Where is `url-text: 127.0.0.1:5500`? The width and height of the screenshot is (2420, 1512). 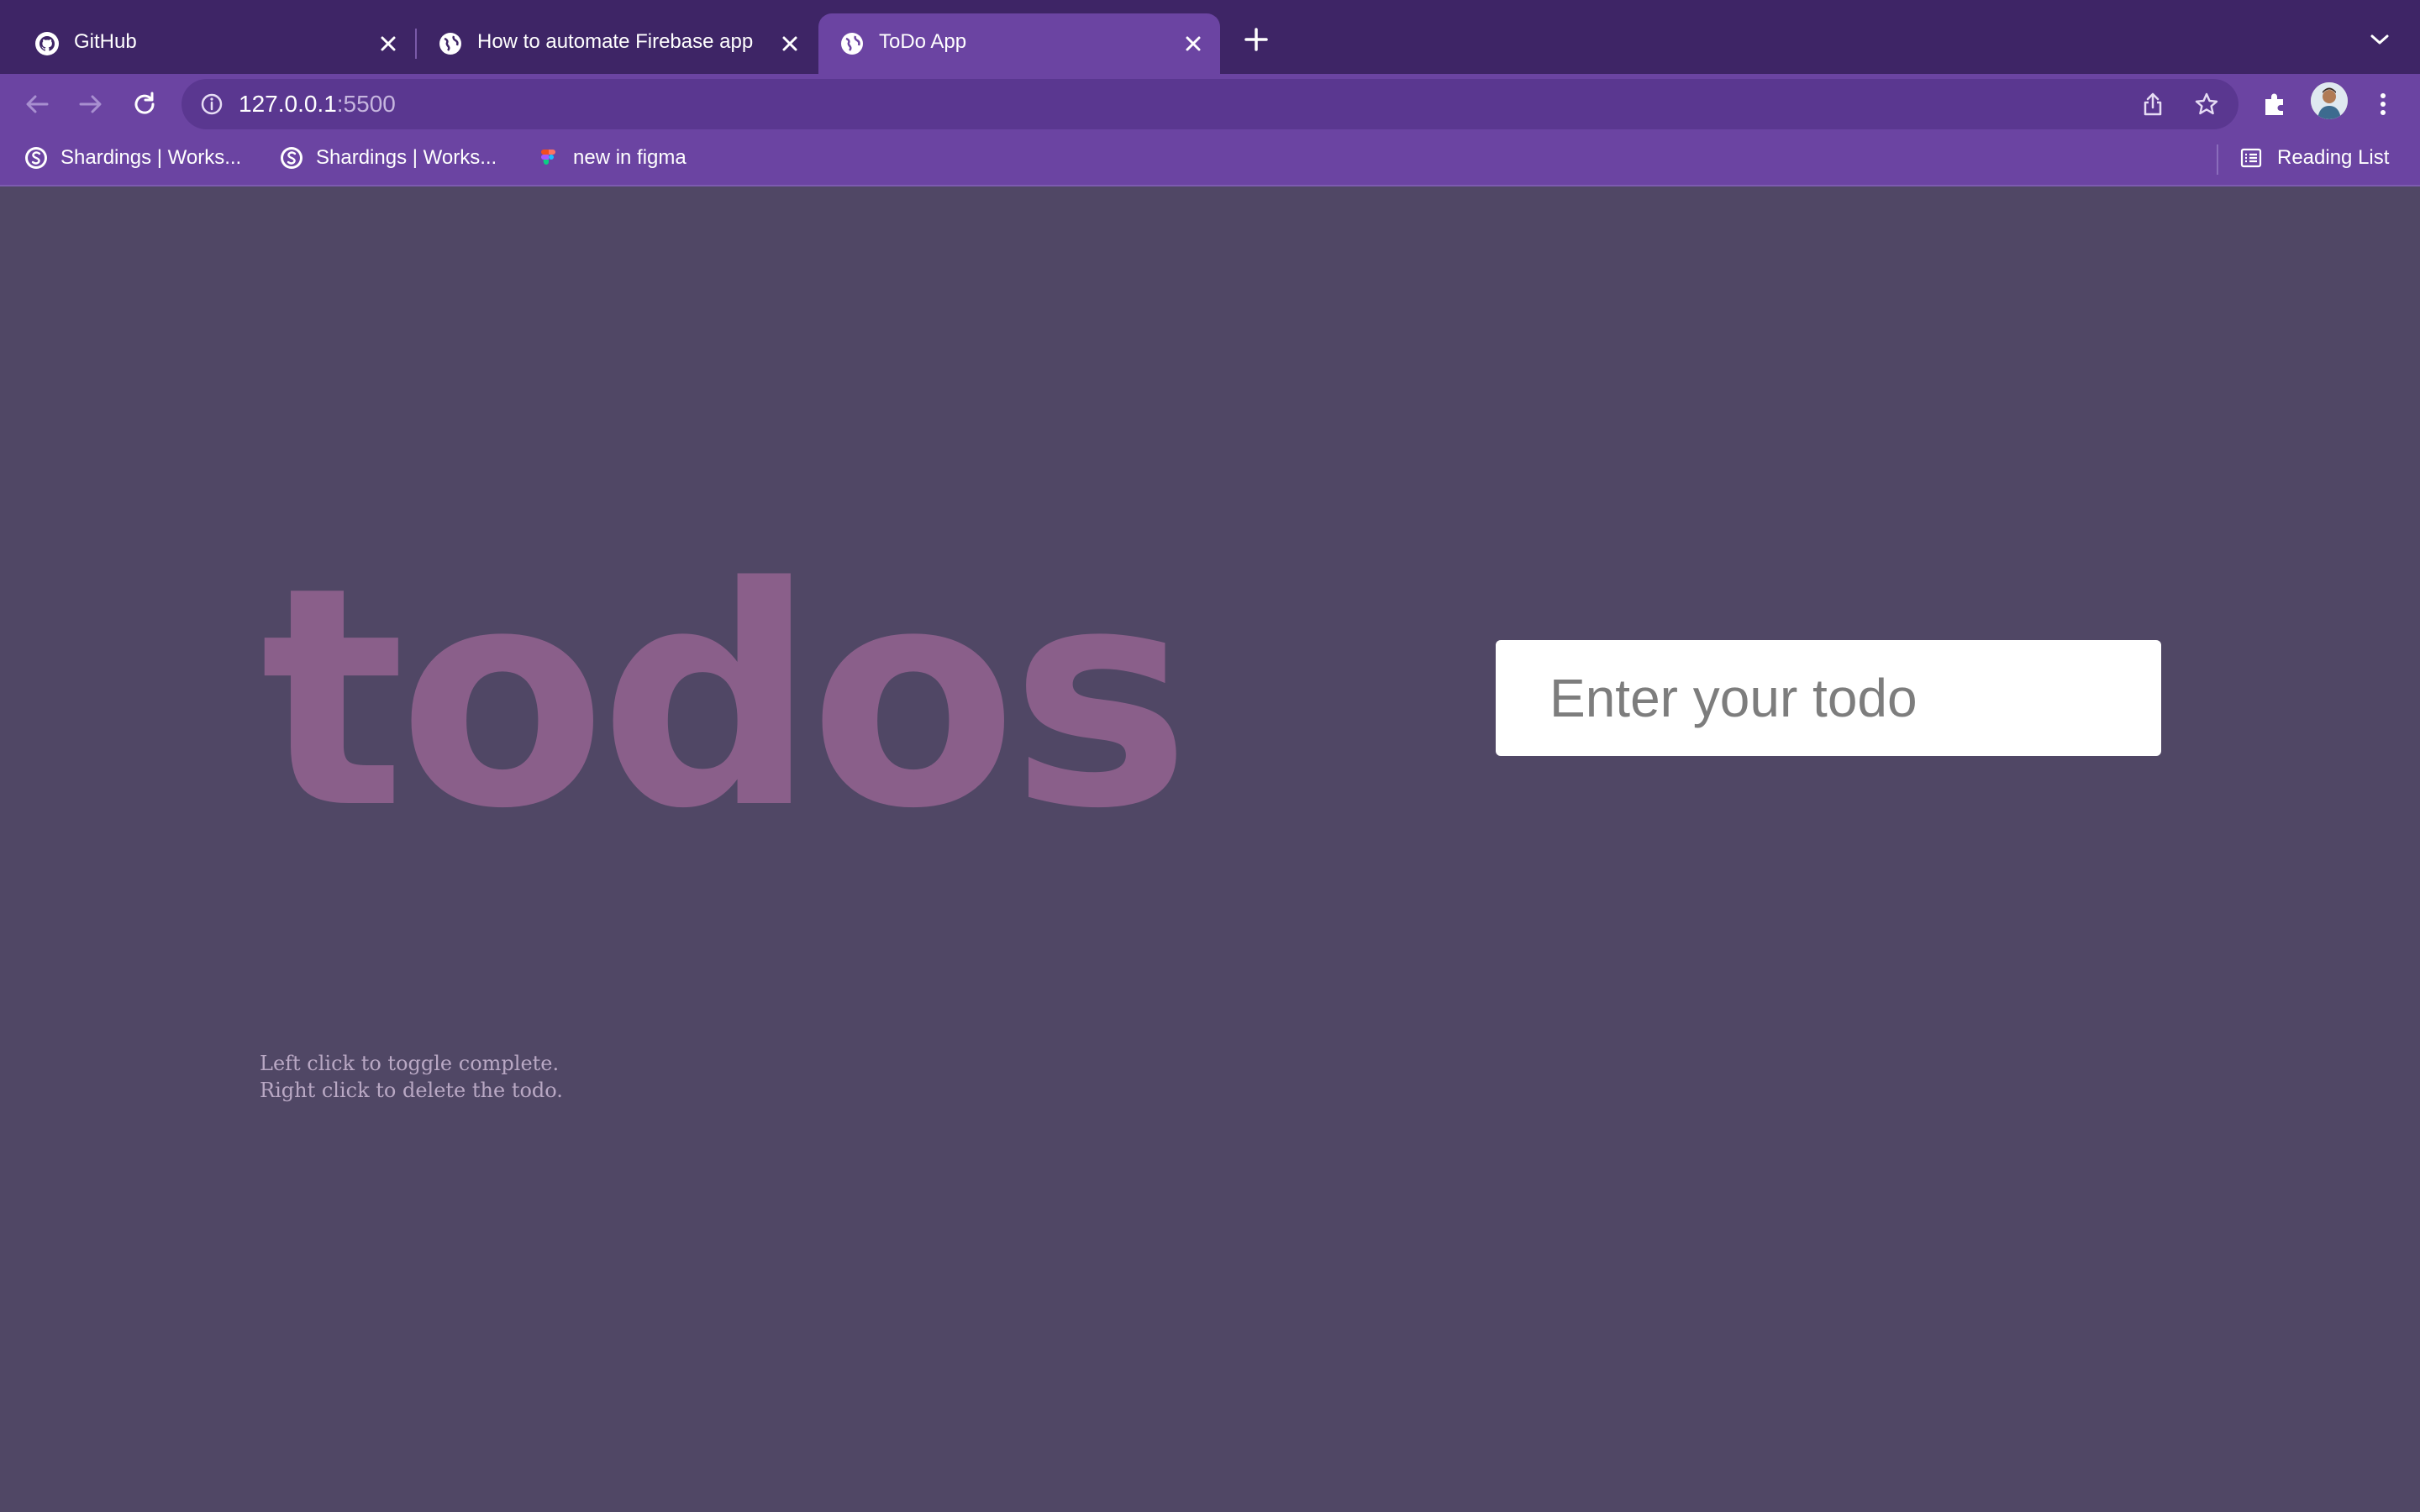 url-text: 127.0.0.1:5500 is located at coordinates (317, 104).